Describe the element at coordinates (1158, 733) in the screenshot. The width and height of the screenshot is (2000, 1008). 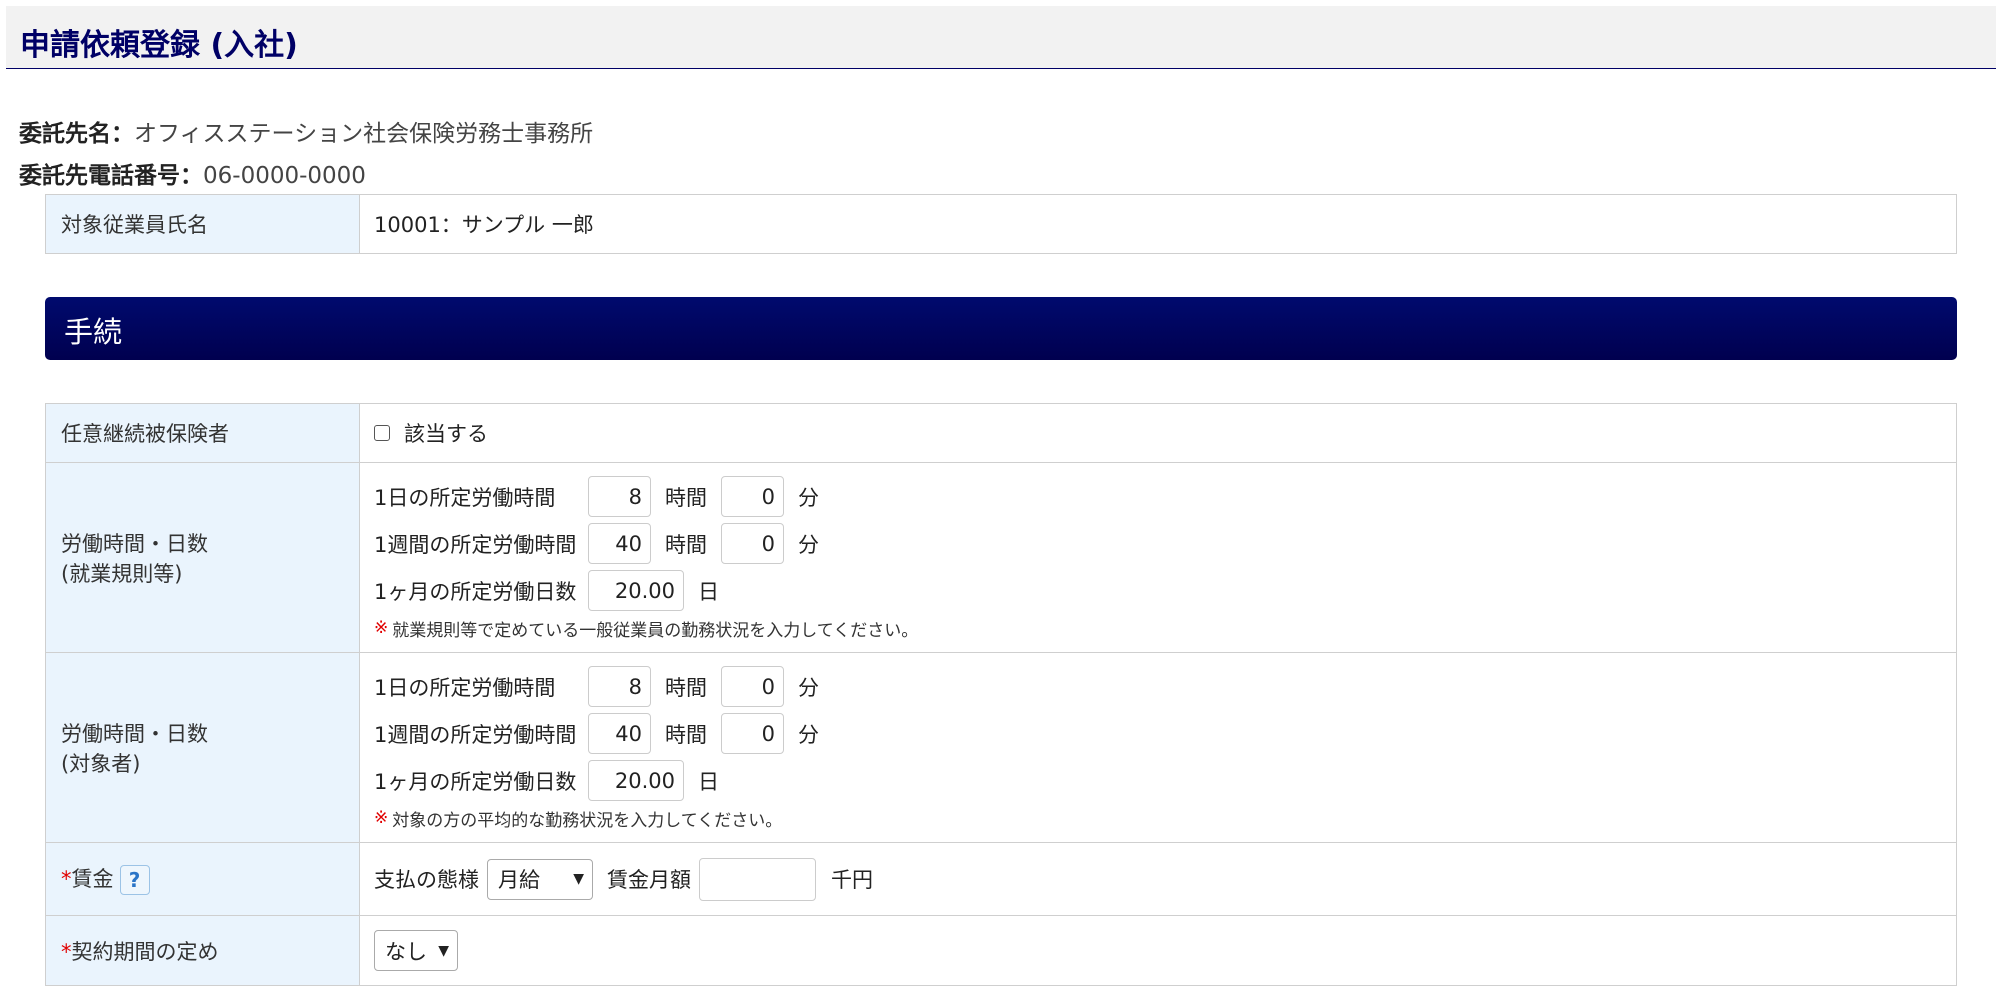
I see `target-person-weekly-row: 1週間の所定労働時間 時間 分` at that location.